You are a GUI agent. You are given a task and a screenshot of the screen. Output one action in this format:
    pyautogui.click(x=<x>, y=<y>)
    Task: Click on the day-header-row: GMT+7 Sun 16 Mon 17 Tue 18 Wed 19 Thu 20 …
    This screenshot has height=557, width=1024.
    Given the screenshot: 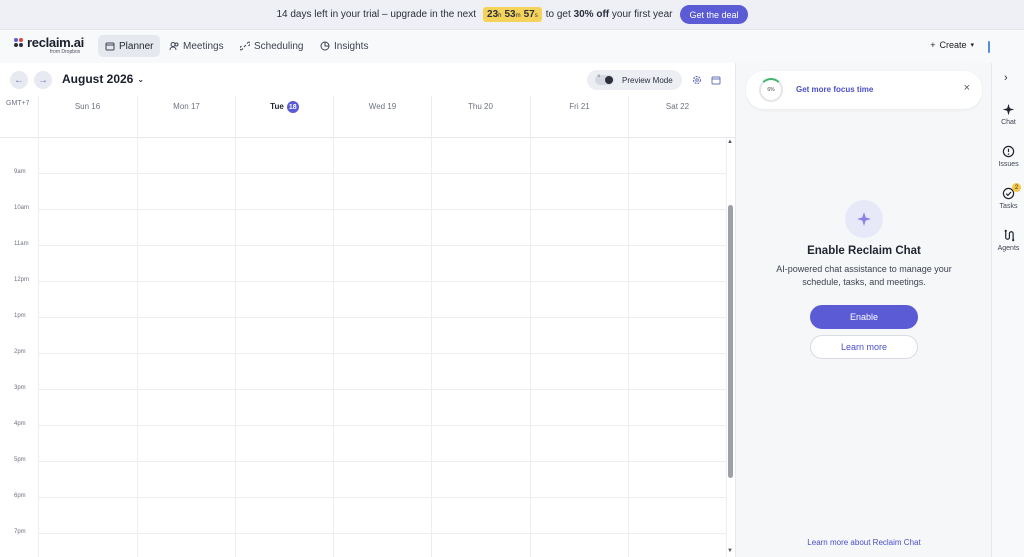 What is the action you would take?
    pyautogui.click(x=367, y=117)
    